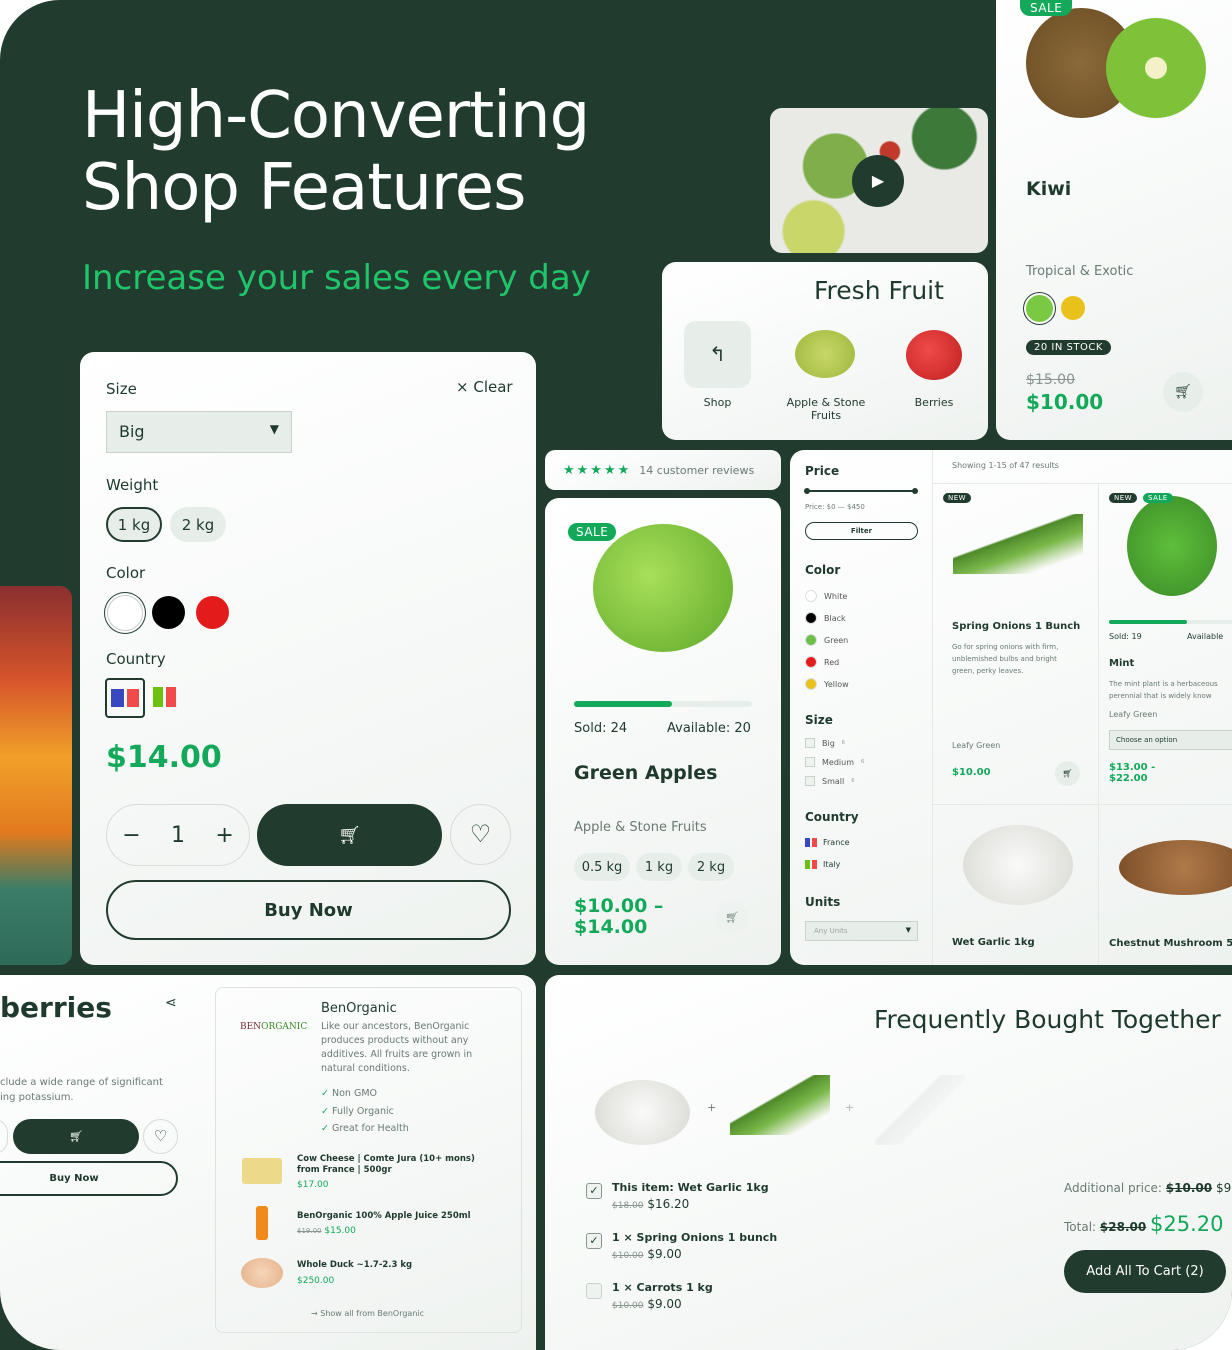  I want to click on star-rating-icon: ★★★★★, so click(597, 470).